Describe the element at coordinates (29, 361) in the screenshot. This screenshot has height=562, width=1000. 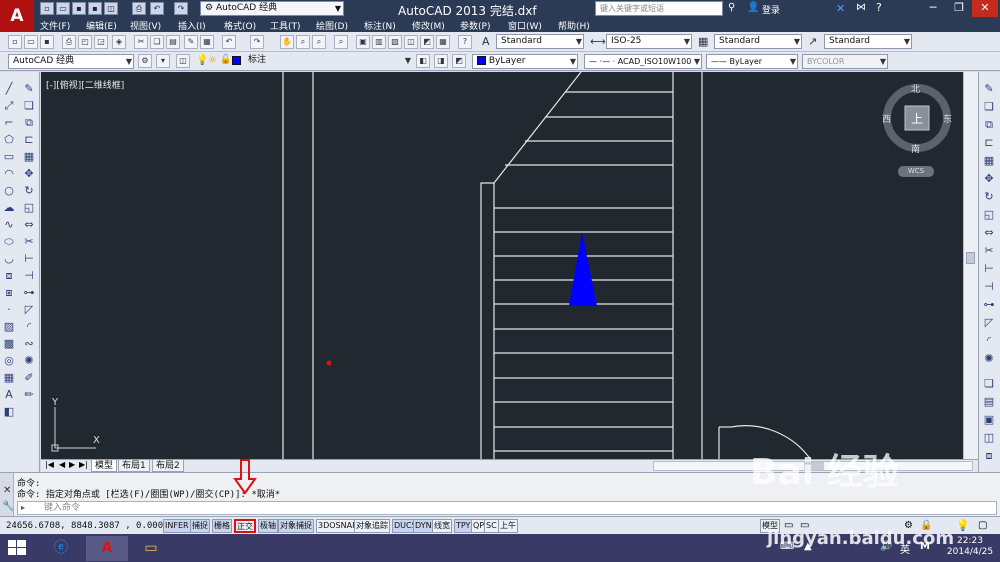
I see `explode-icon: ✺` at that location.